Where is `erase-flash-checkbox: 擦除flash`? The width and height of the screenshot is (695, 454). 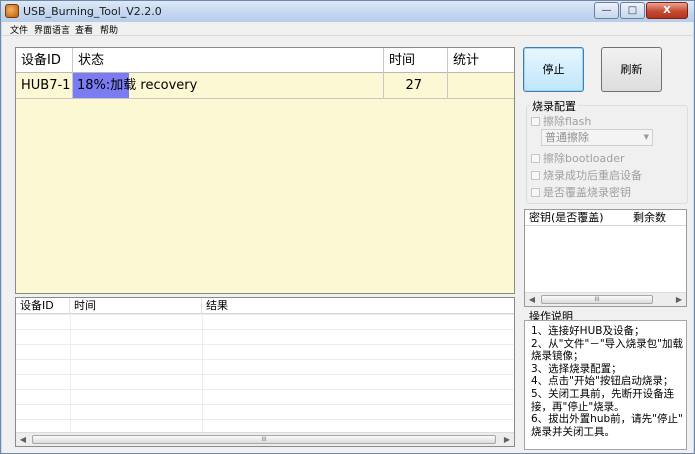 erase-flash-checkbox: 擦除flash is located at coordinates (561, 121).